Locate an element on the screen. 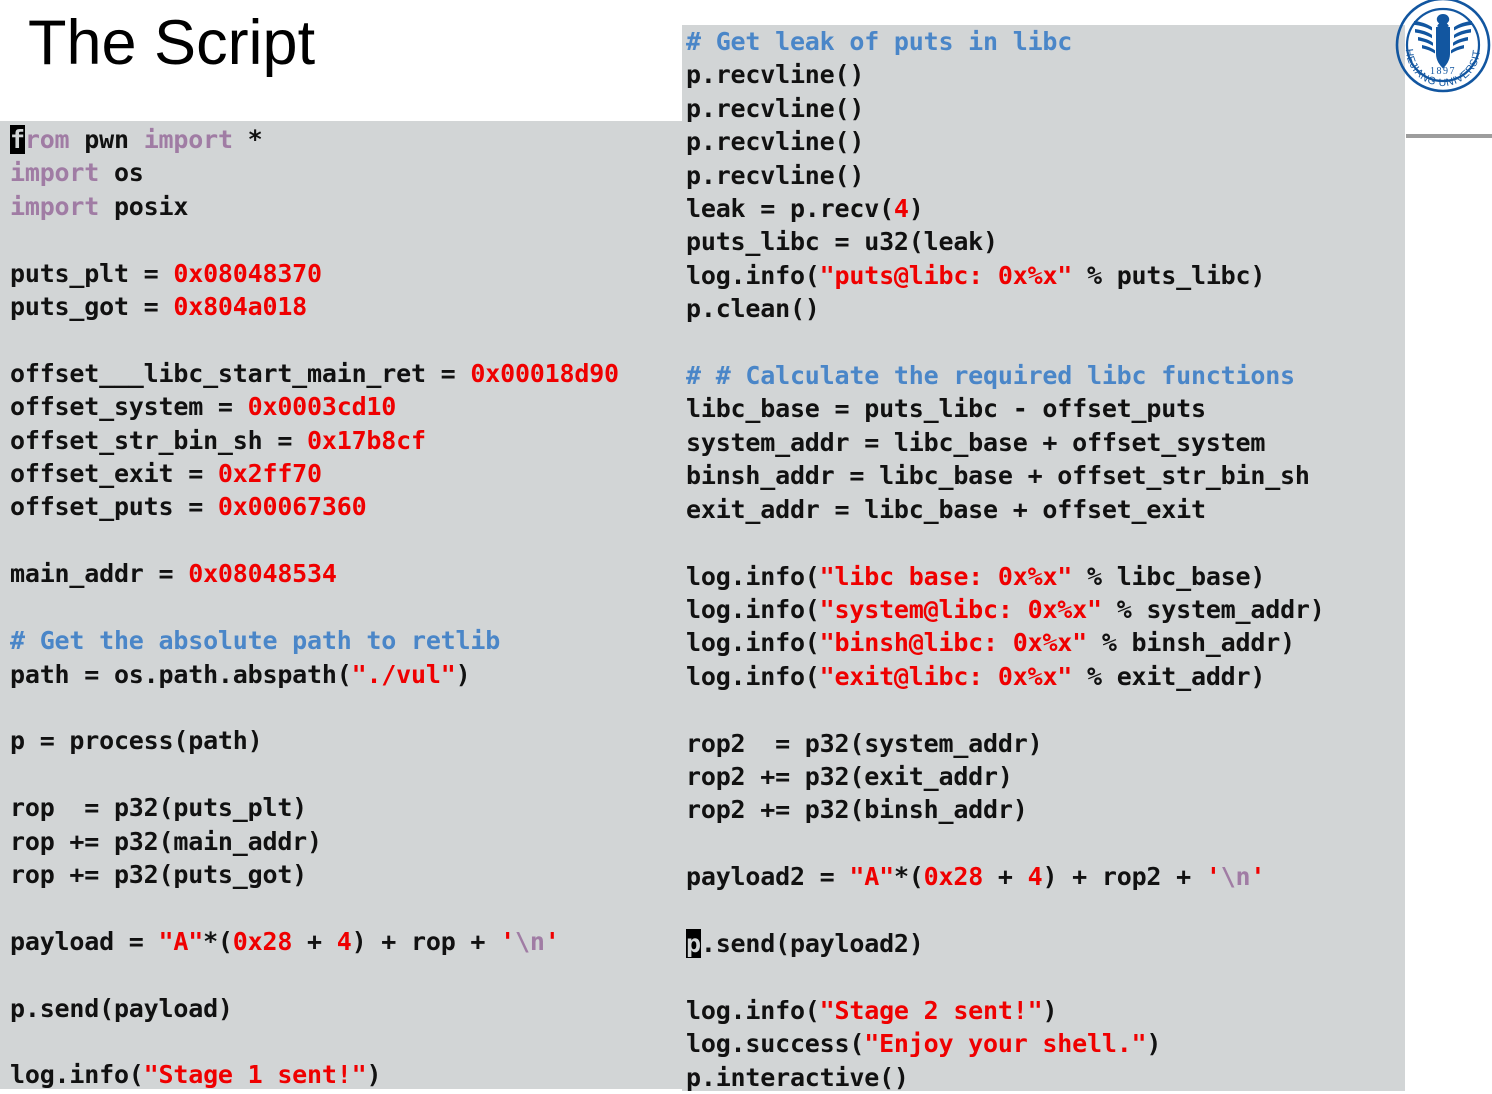  code-token: 0x804a018 is located at coordinates (240, 307).